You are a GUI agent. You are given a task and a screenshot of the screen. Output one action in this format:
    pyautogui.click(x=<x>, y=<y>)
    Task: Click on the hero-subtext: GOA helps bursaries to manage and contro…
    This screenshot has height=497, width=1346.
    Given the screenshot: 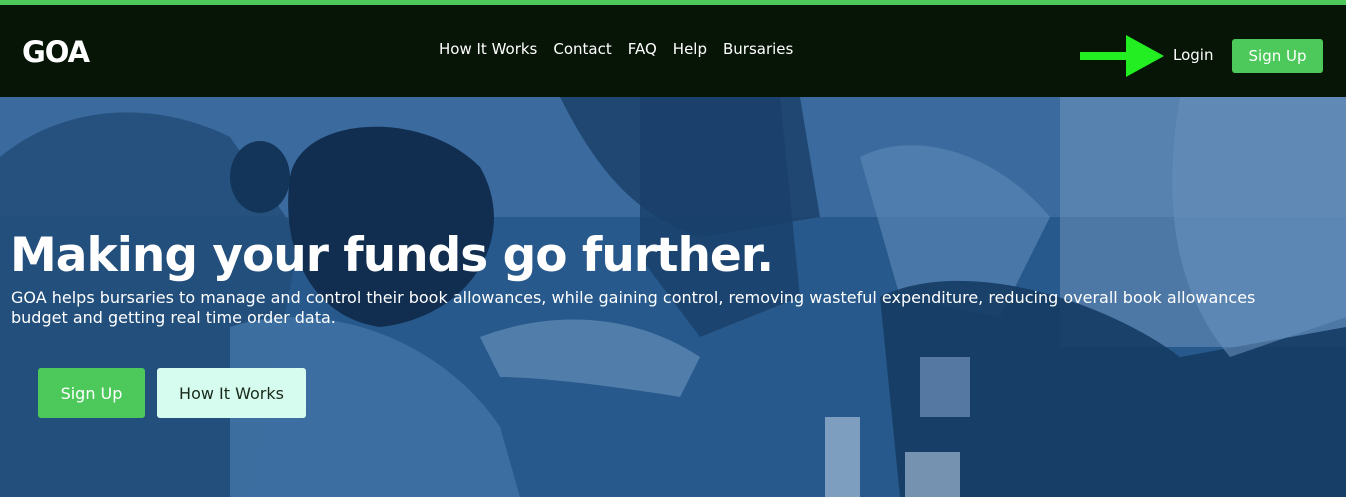 What is the action you would take?
    pyautogui.click(x=633, y=307)
    